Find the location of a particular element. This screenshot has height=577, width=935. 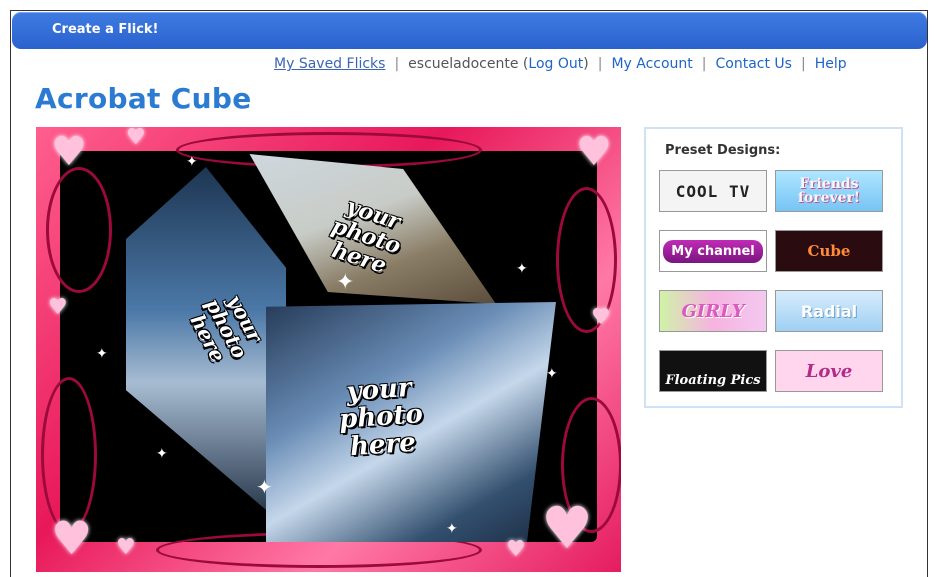

photo-placeholder-text: your photo here is located at coordinates (381, 417).